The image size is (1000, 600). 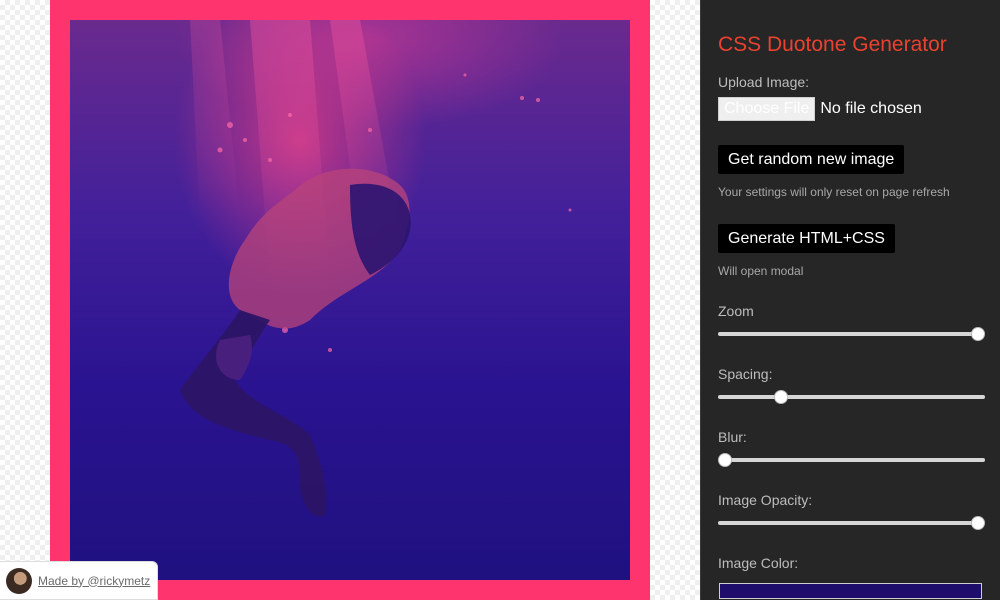 What do you see at coordinates (19, 580) in the screenshot?
I see `avatar` at bounding box center [19, 580].